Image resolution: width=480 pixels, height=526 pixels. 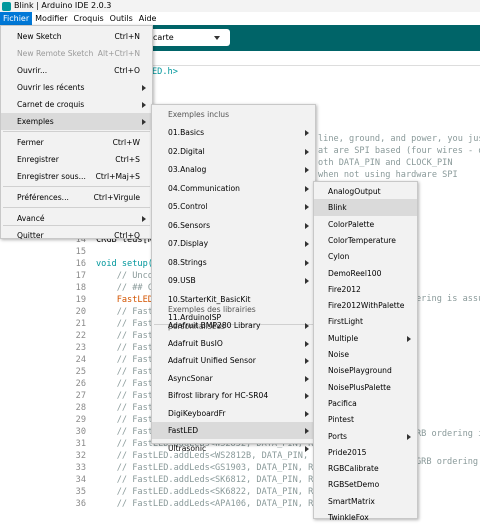 What do you see at coordinates (55, 53) in the screenshot?
I see `menu-item-label: New Remote Sketch` at bounding box center [55, 53].